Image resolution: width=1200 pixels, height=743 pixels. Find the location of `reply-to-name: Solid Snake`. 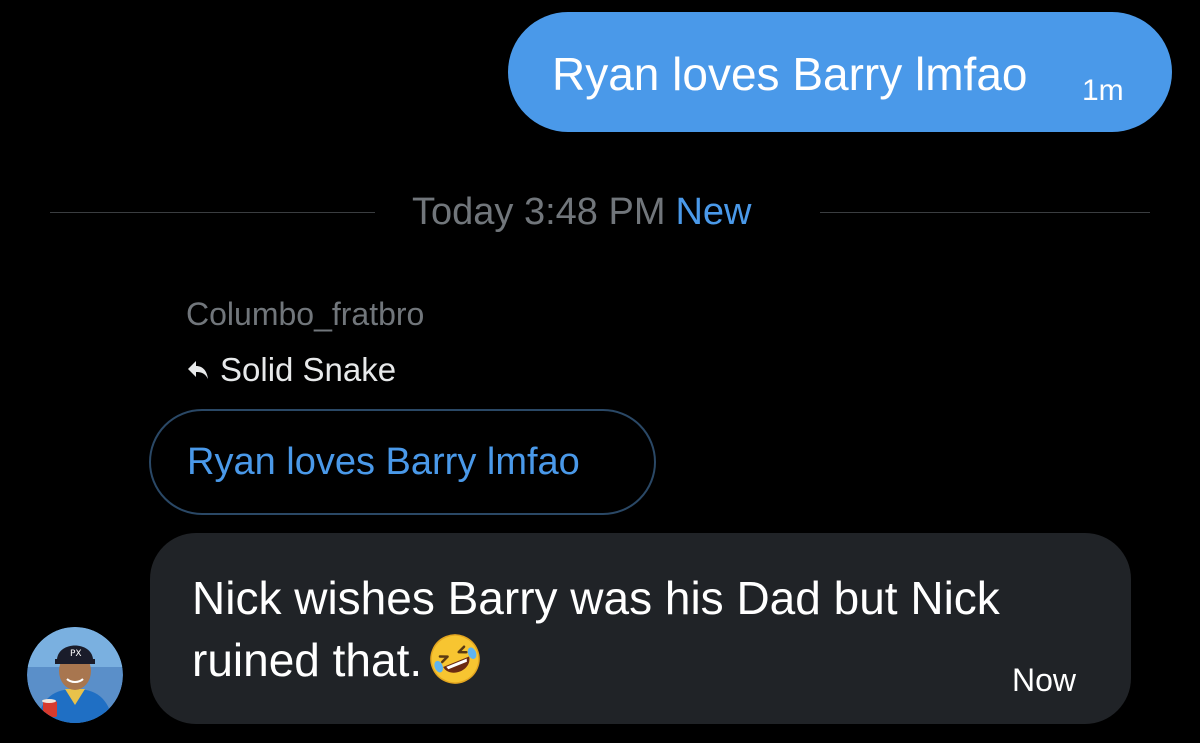

reply-to-name: Solid Snake is located at coordinates (308, 369).